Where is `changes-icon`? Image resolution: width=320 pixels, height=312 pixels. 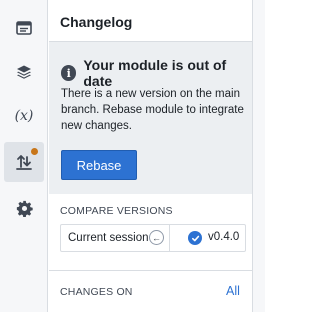
changes-icon is located at coordinates (24, 162).